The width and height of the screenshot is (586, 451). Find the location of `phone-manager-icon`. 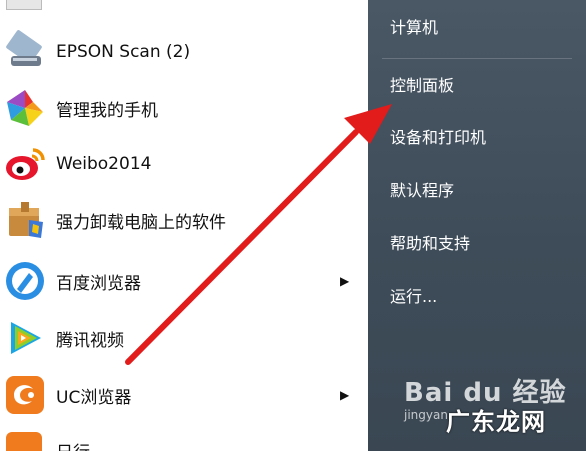

phone-manager-icon is located at coordinates (25, 108).